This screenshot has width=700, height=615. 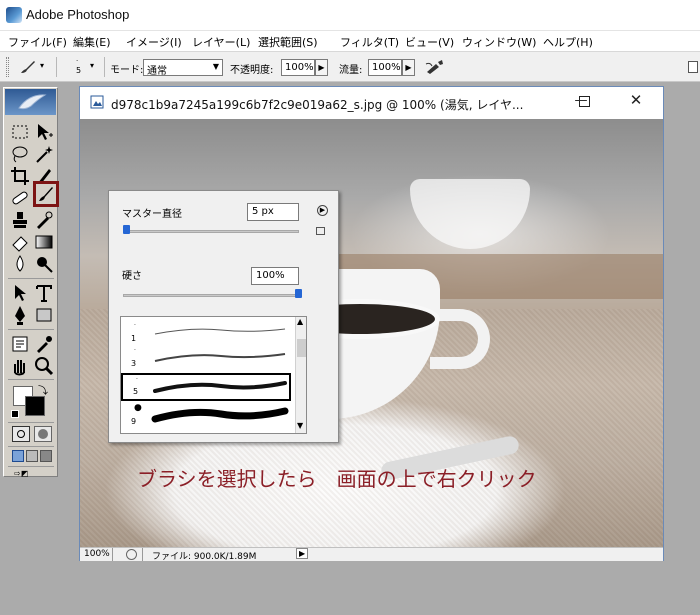 What do you see at coordinates (28, 67) in the screenshot?
I see `brush-tool-preset-icon` at bounding box center [28, 67].